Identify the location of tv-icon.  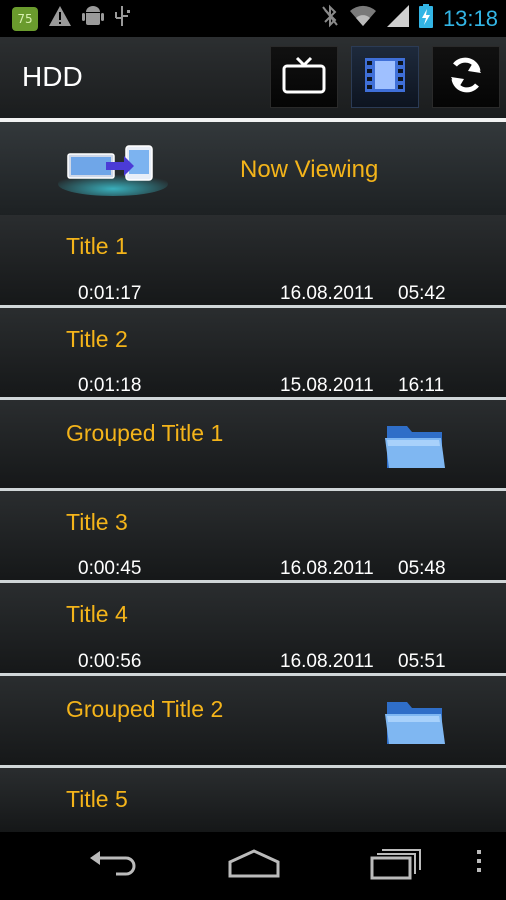
(304, 77).